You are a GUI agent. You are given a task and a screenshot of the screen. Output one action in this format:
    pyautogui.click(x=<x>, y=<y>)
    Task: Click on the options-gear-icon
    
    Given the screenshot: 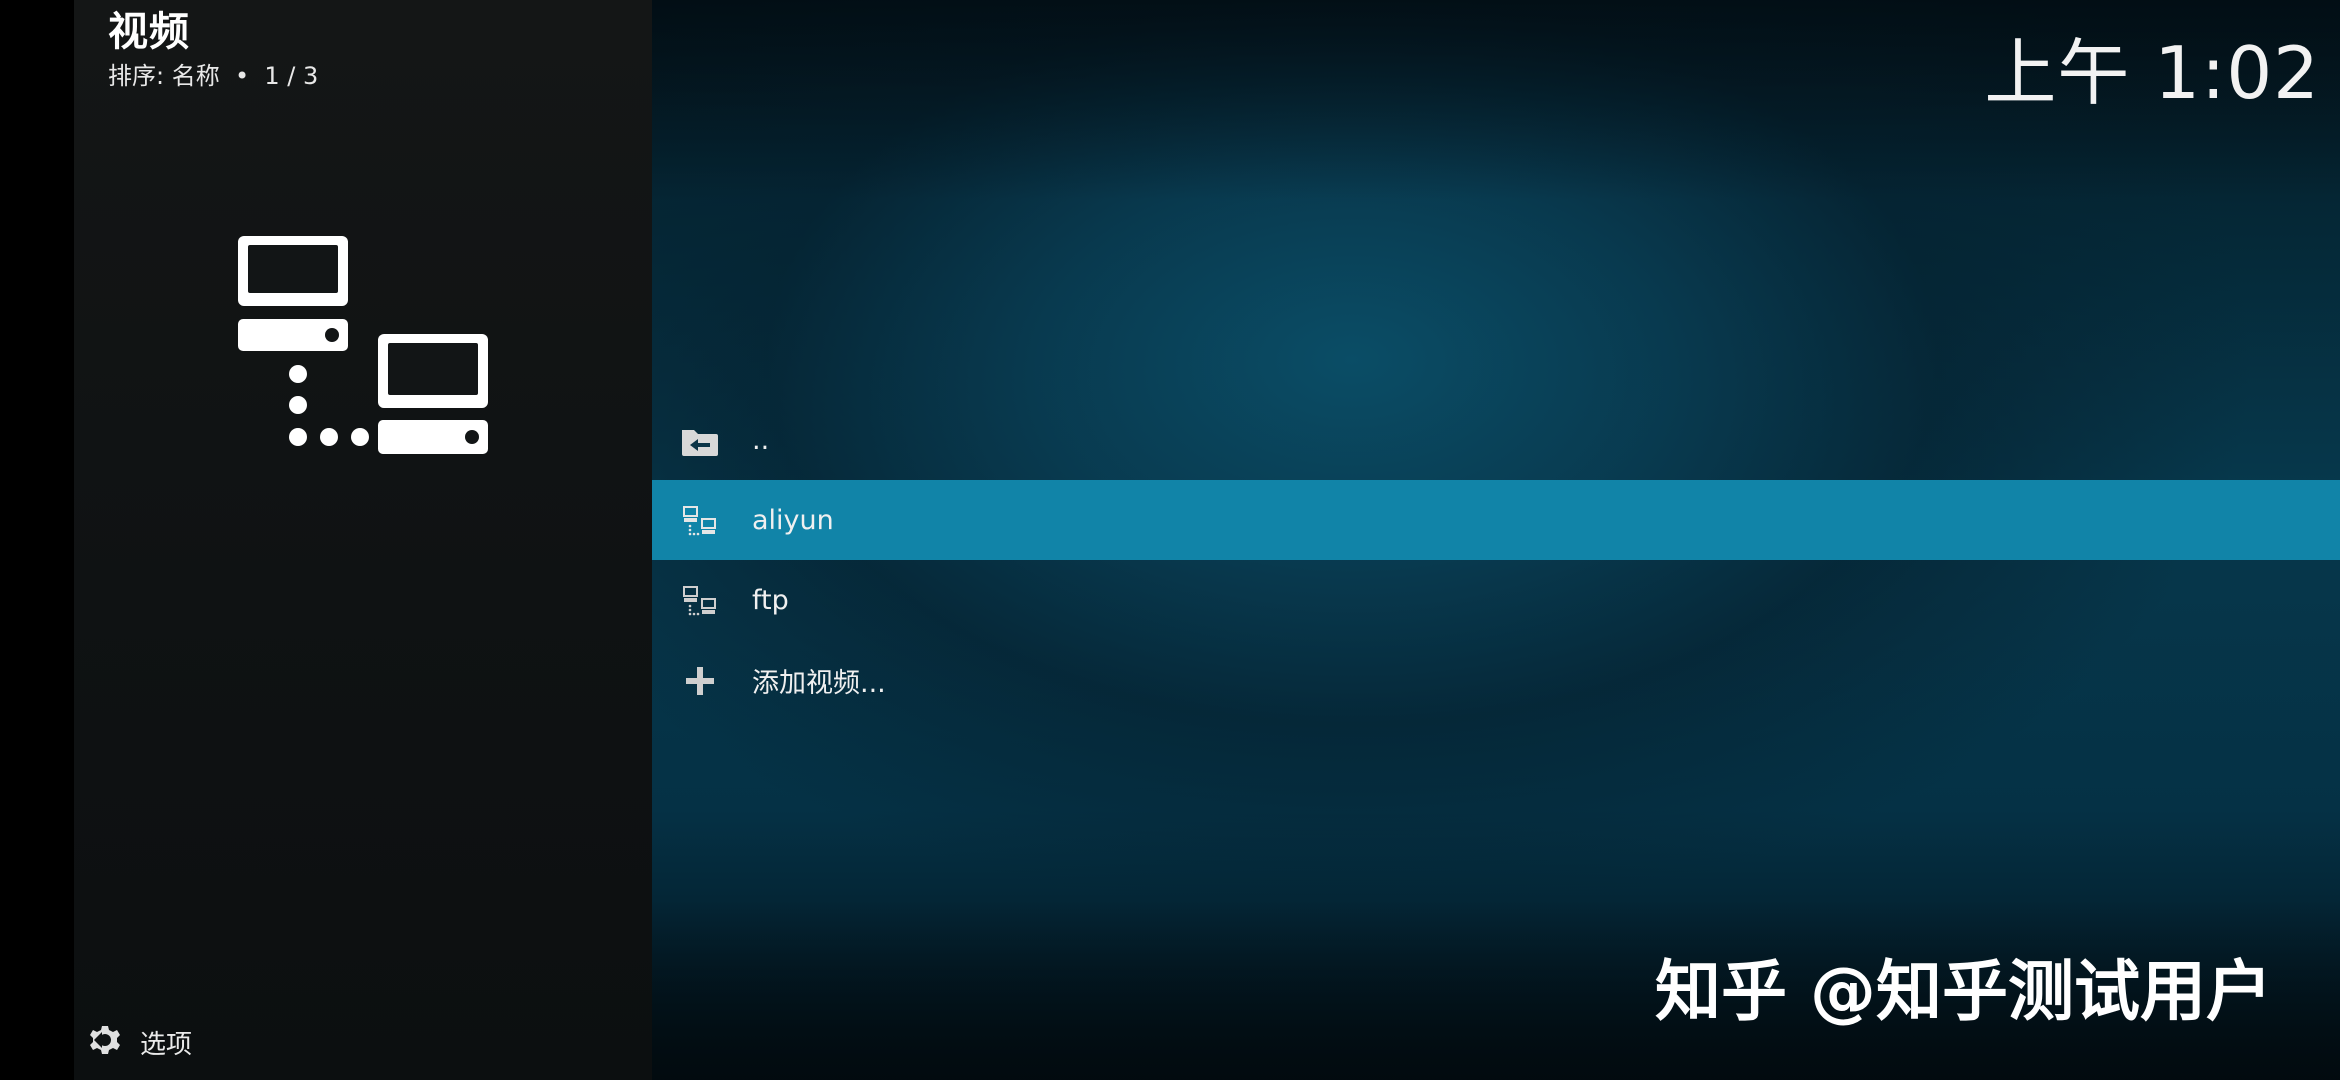 What is the action you would take?
    pyautogui.click(x=105, y=1042)
    